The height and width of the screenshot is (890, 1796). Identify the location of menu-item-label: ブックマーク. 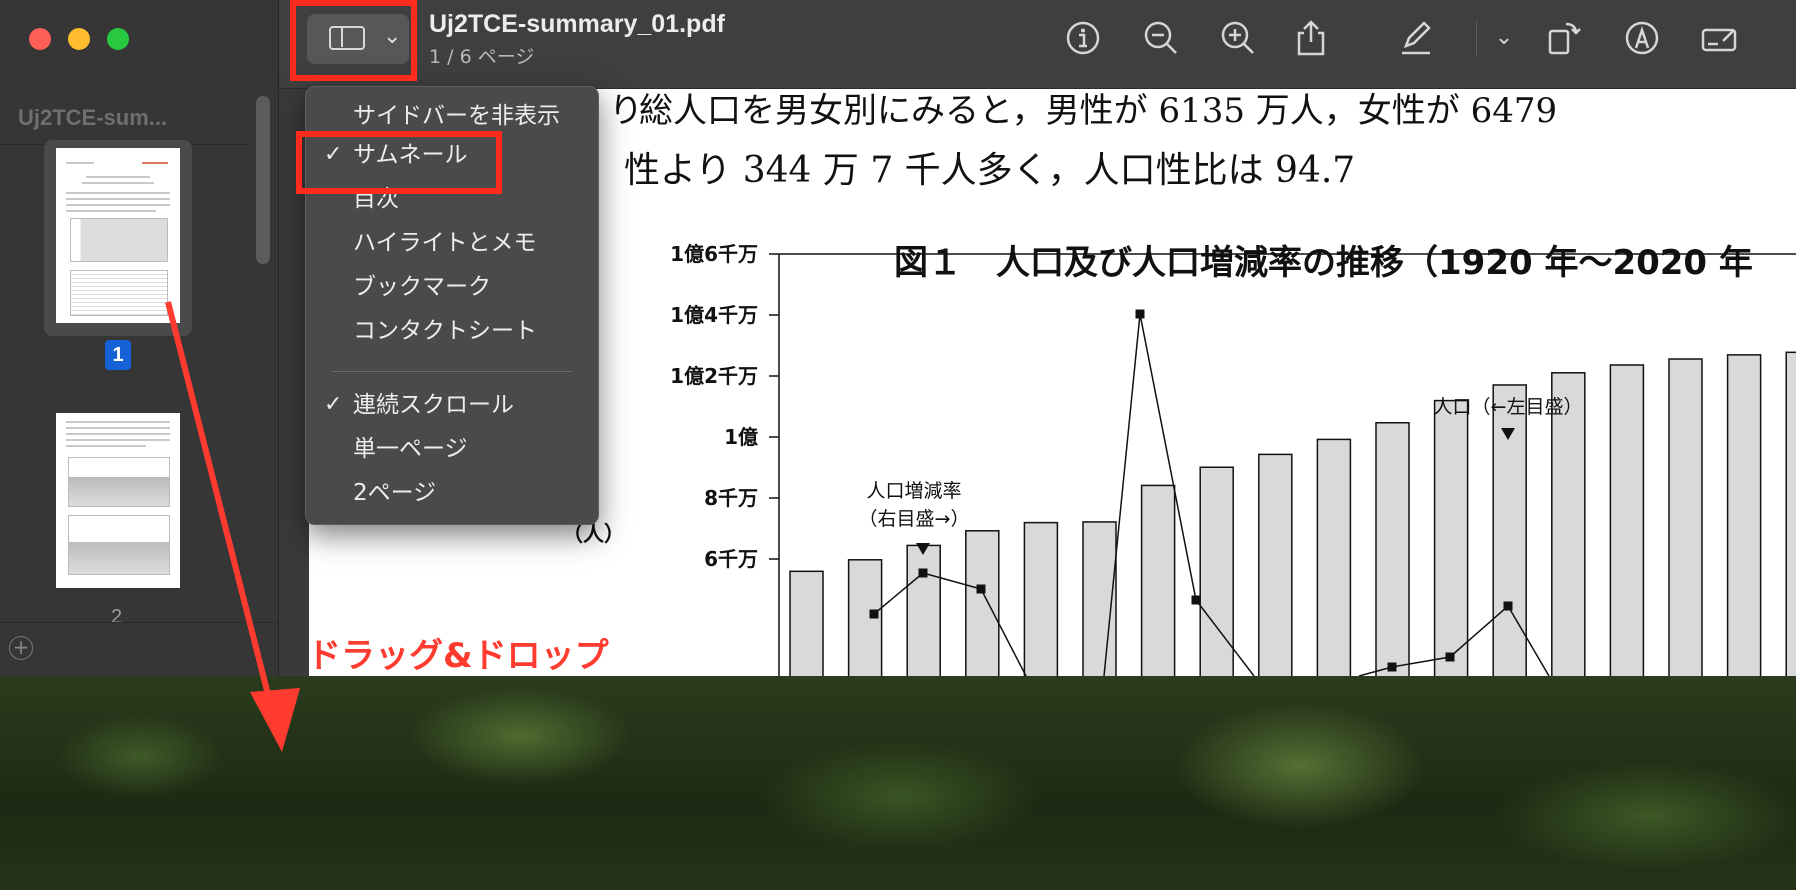
(422, 287).